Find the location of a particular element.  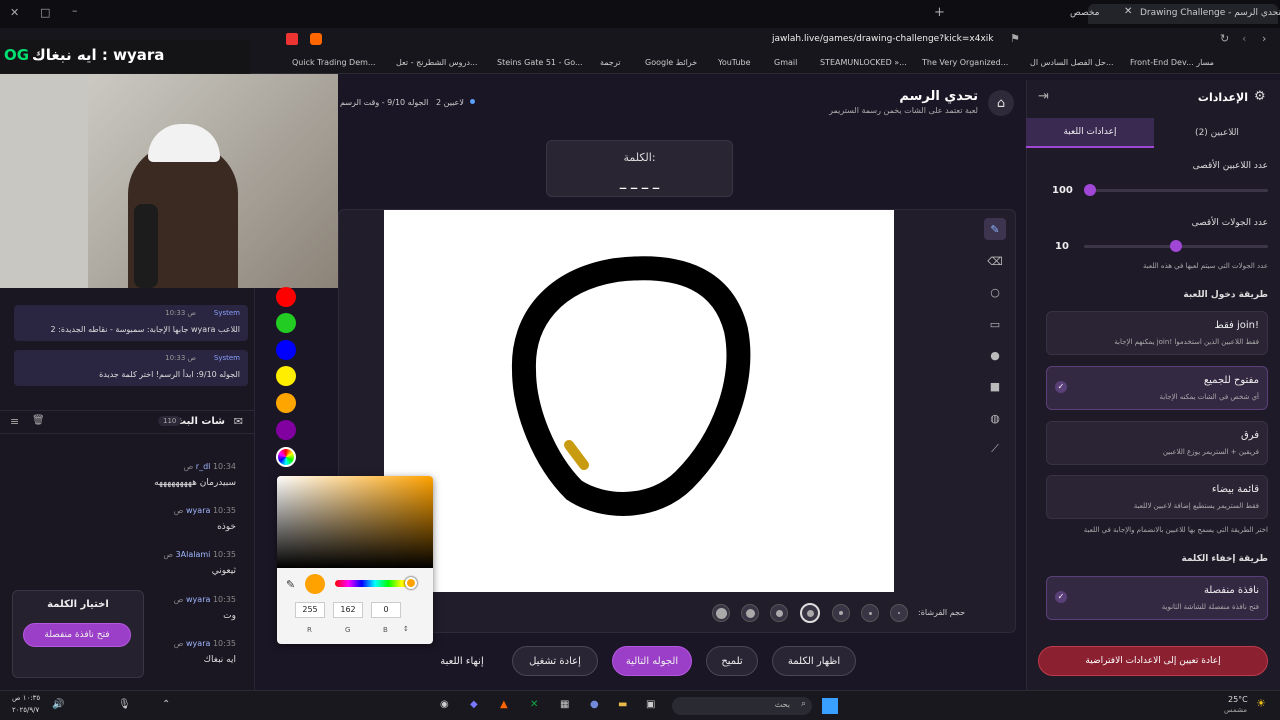

bookmark-item: Google خرائط is located at coordinates (671, 62).